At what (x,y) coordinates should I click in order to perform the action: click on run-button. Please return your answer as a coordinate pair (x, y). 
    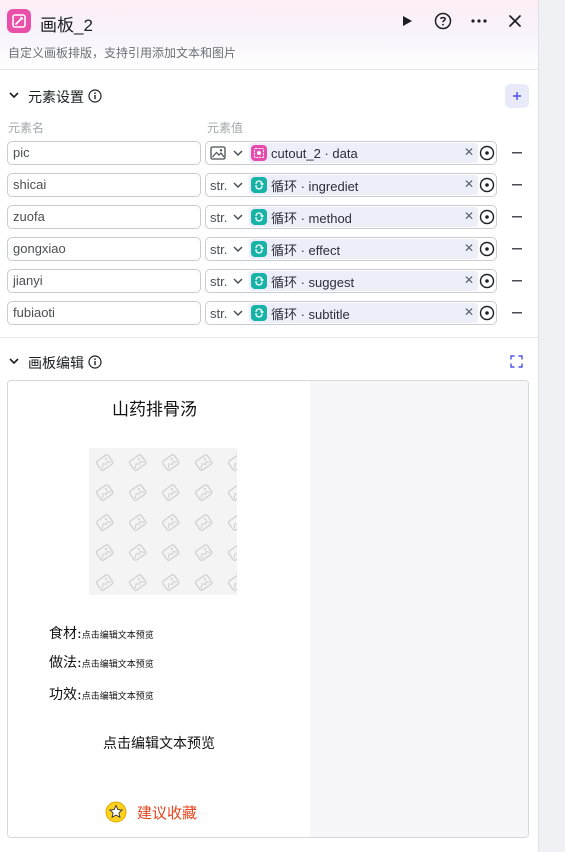
    Looking at the image, I should click on (407, 21).